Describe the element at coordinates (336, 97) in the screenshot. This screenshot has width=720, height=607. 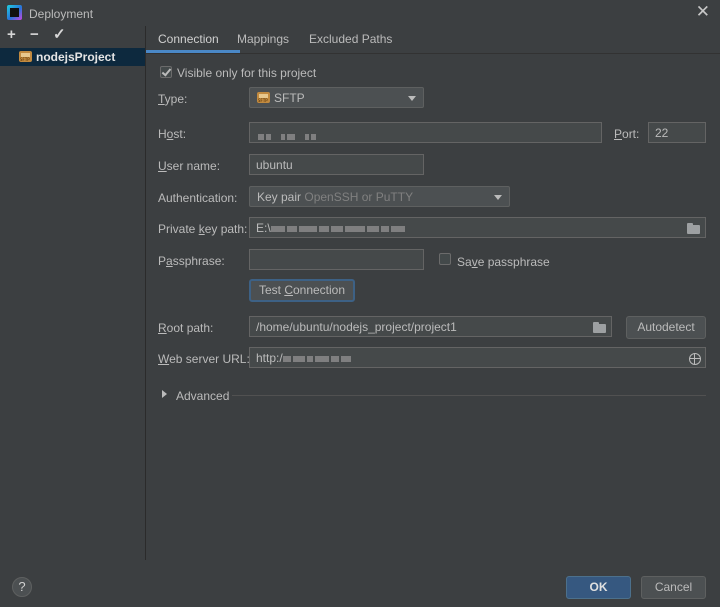
I see `type-select: SFTP` at that location.